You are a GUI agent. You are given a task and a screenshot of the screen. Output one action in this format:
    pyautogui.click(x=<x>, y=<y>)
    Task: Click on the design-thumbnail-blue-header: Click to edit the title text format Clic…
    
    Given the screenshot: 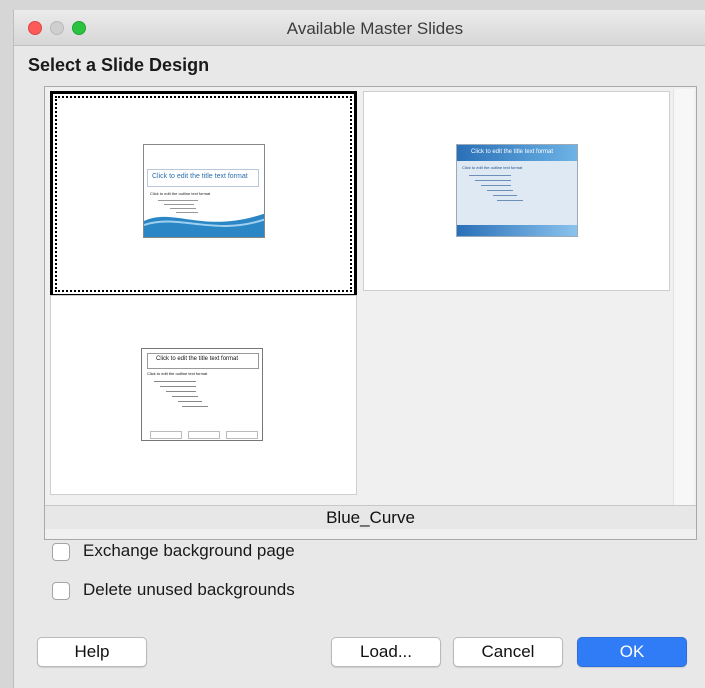 What is the action you would take?
    pyautogui.click(x=516, y=191)
    